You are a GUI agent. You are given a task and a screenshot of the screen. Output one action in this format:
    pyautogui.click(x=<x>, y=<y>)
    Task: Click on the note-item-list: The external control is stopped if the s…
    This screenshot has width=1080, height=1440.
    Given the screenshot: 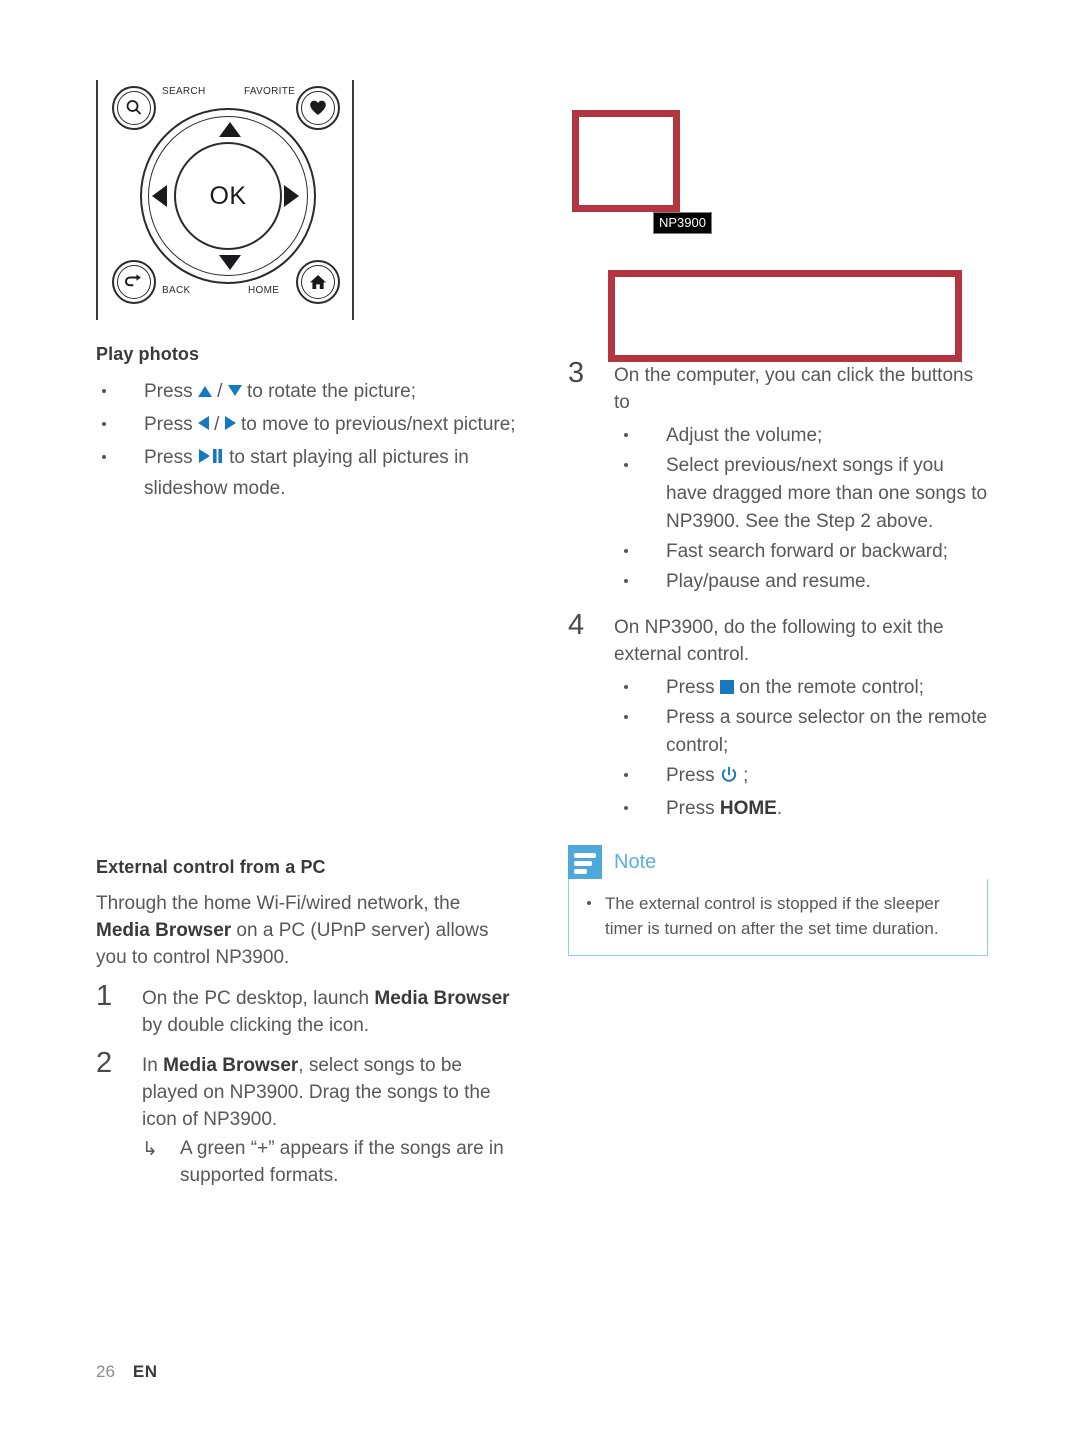 What is the action you would take?
    pyautogui.click(x=778, y=916)
    